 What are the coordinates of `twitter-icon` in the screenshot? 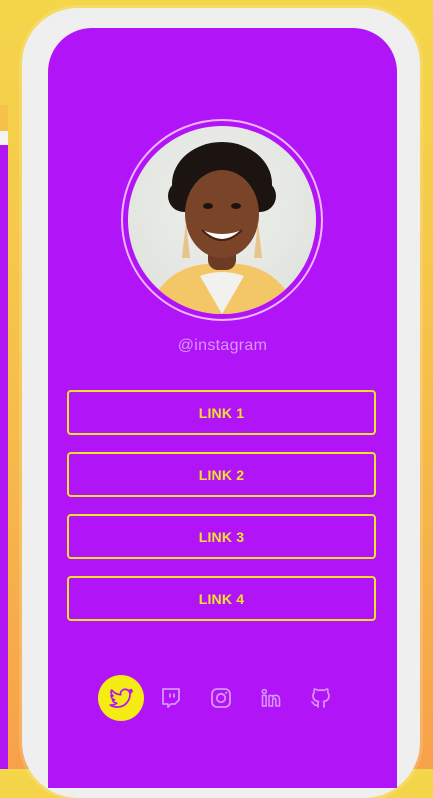 It's located at (121, 698).